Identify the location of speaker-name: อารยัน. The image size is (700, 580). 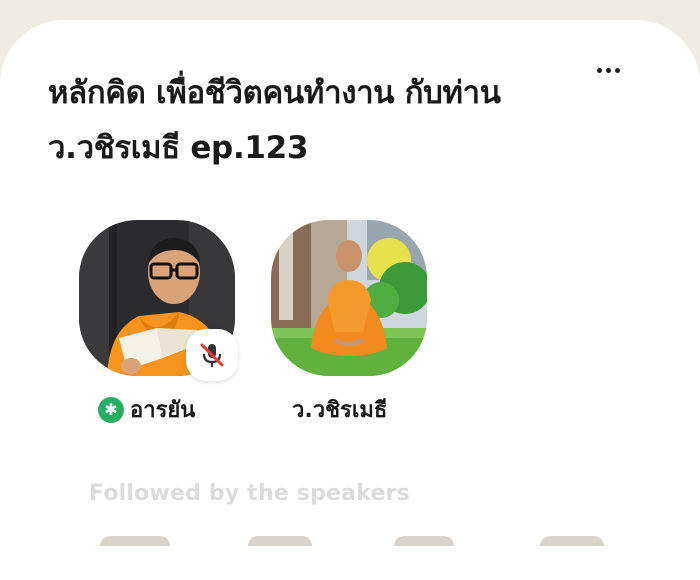
(163, 410).